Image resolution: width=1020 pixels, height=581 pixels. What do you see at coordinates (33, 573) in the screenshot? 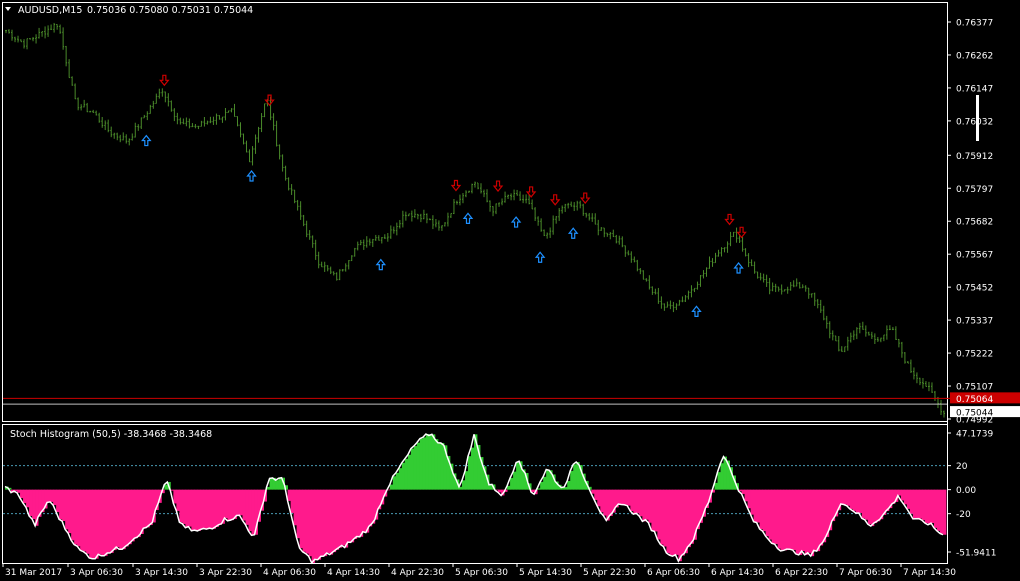
I see `time-tick-label: 31 Mar 2017` at bounding box center [33, 573].